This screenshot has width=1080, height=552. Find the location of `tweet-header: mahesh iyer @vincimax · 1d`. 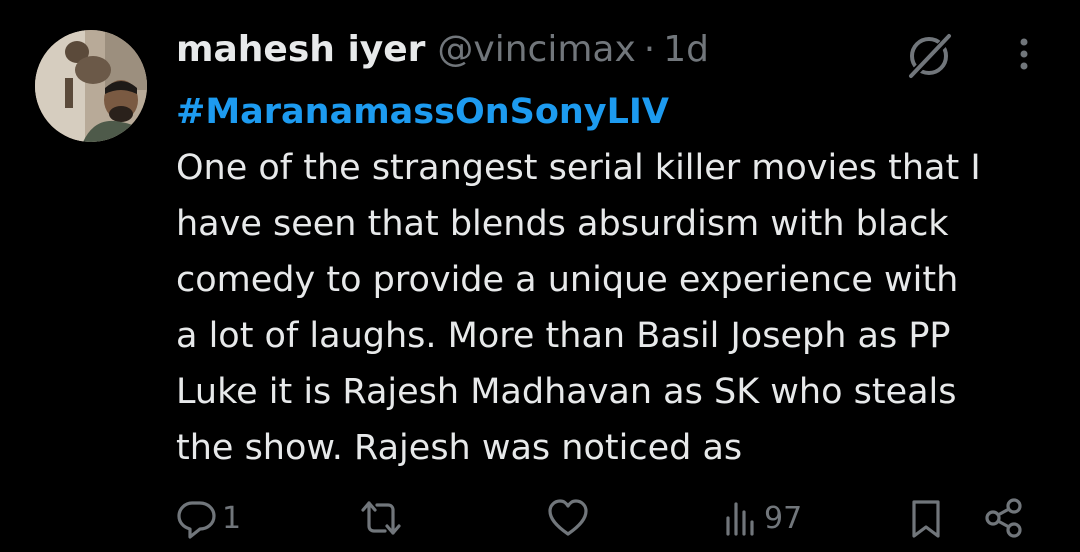

tweet-header: mahesh iyer @vincimax · 1d is located at coordinates (442, 50).